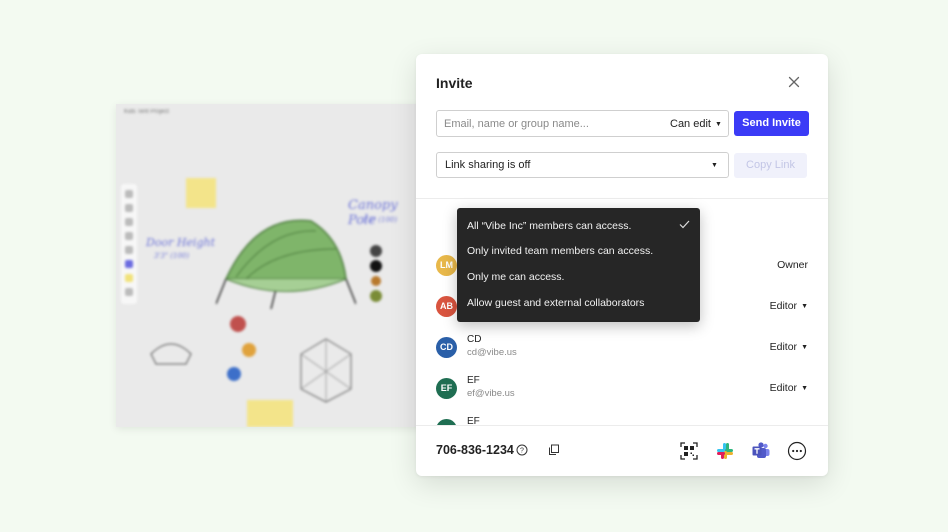  I want to click on qr-code-icon, so click(689, 451).